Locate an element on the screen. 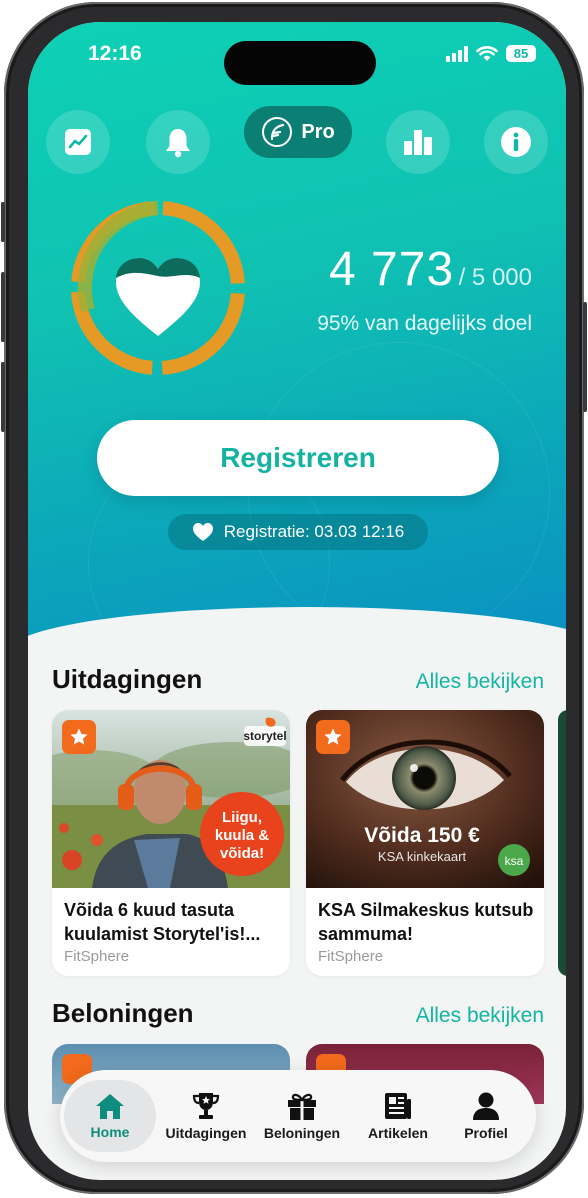  status-icons: 85 is located at coordinates (491, 53).